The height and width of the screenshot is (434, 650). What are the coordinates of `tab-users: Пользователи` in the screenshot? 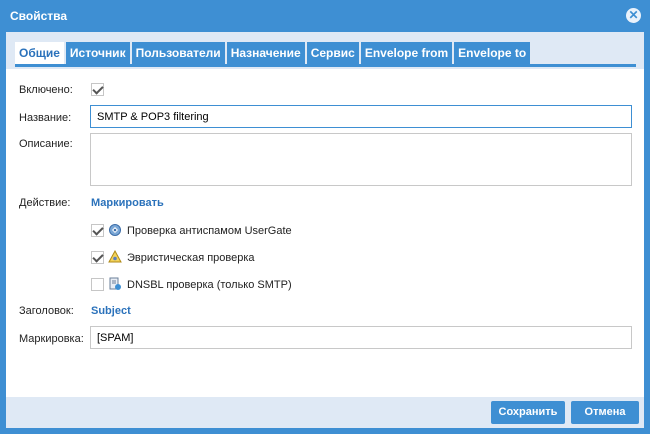 It's located at (178, 53).